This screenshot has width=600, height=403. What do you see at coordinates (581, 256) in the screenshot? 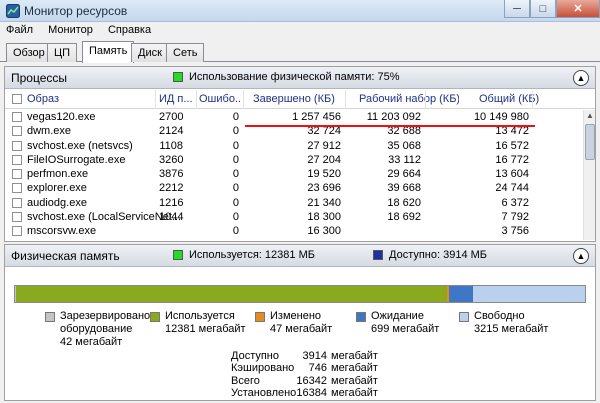
I see `collapse-physical-button: ▲` at bounding box center [581, 256].